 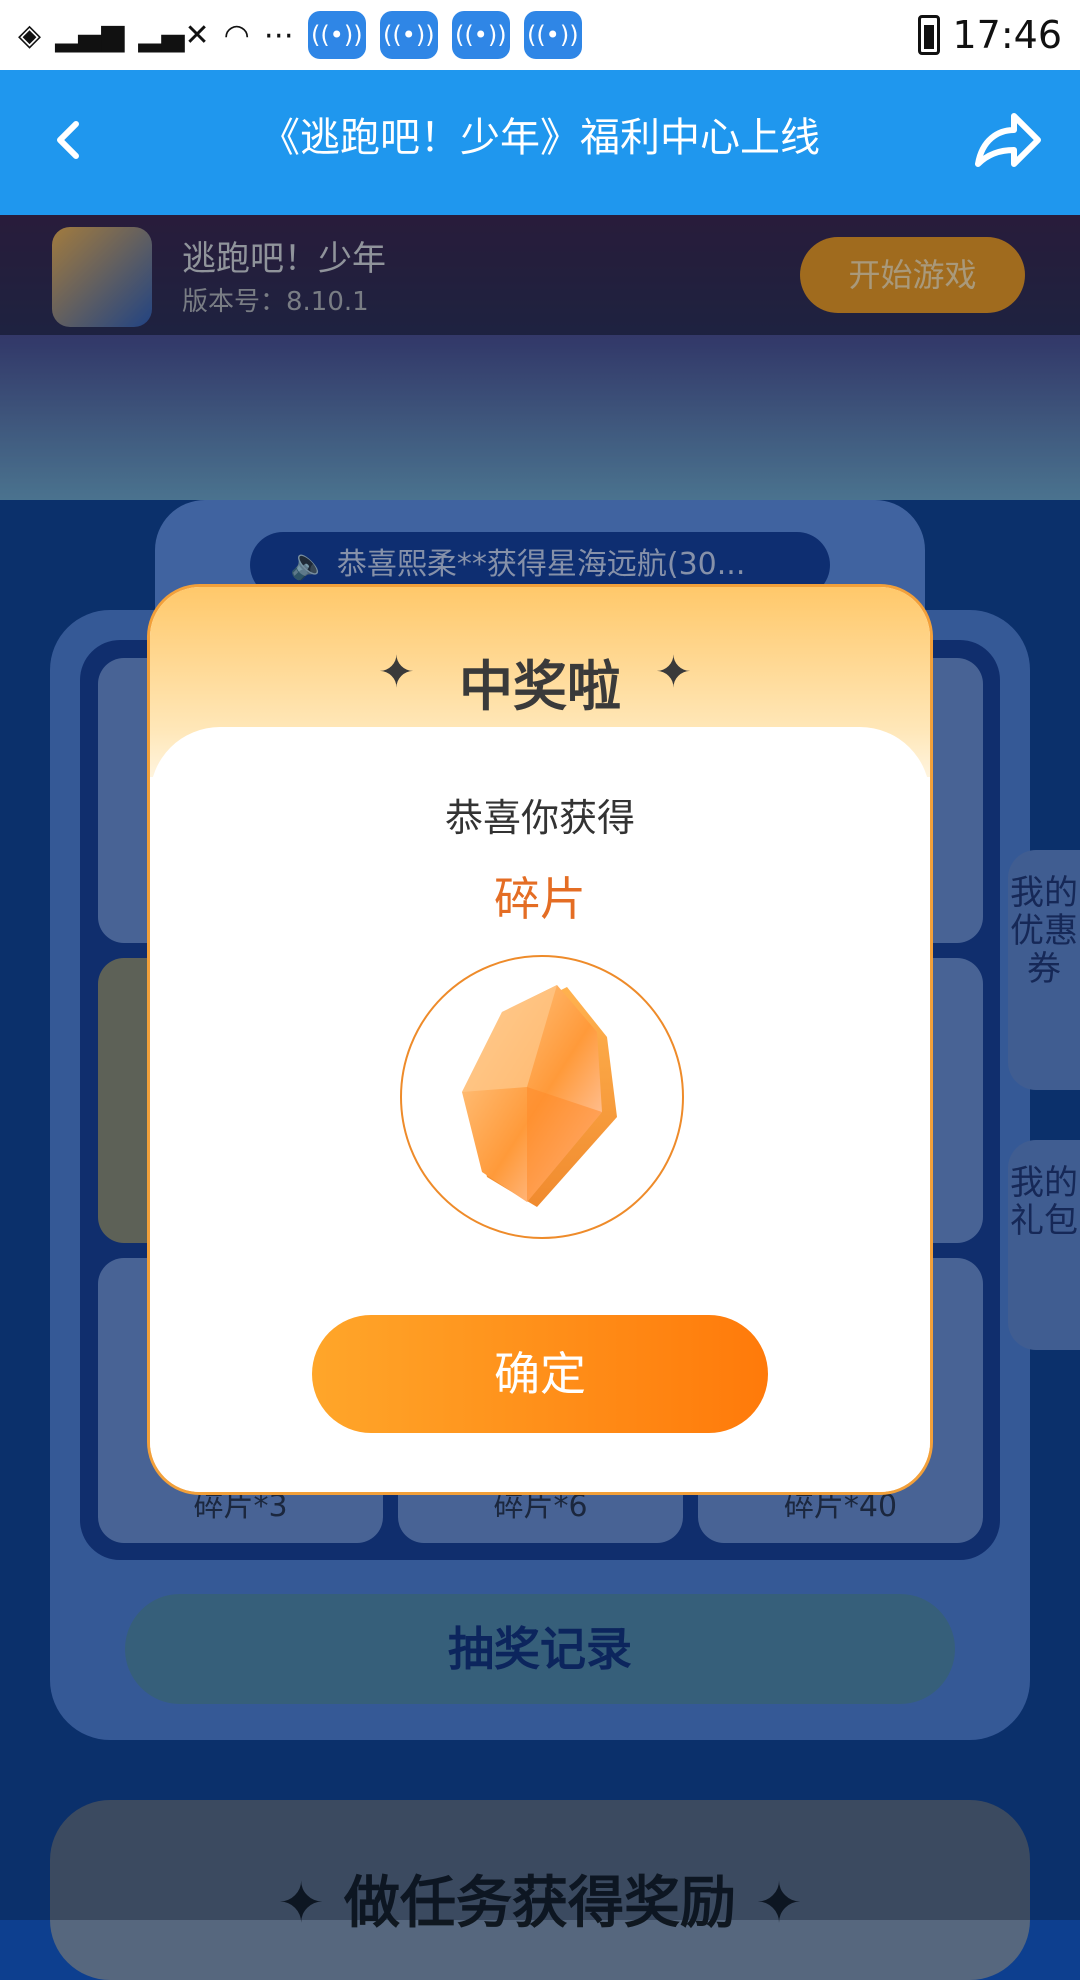 What do you see at coordinates (673, 672) in the screenshot?
I see `sparkle-icon: ✦` at bounding box center [673, 672].